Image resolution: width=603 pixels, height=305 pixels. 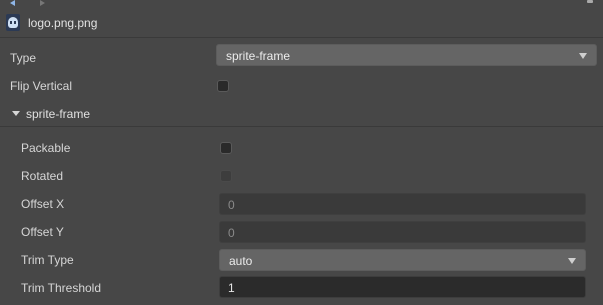 I want to click on flip-vertical-checkbox, so click(x=223, y=86).